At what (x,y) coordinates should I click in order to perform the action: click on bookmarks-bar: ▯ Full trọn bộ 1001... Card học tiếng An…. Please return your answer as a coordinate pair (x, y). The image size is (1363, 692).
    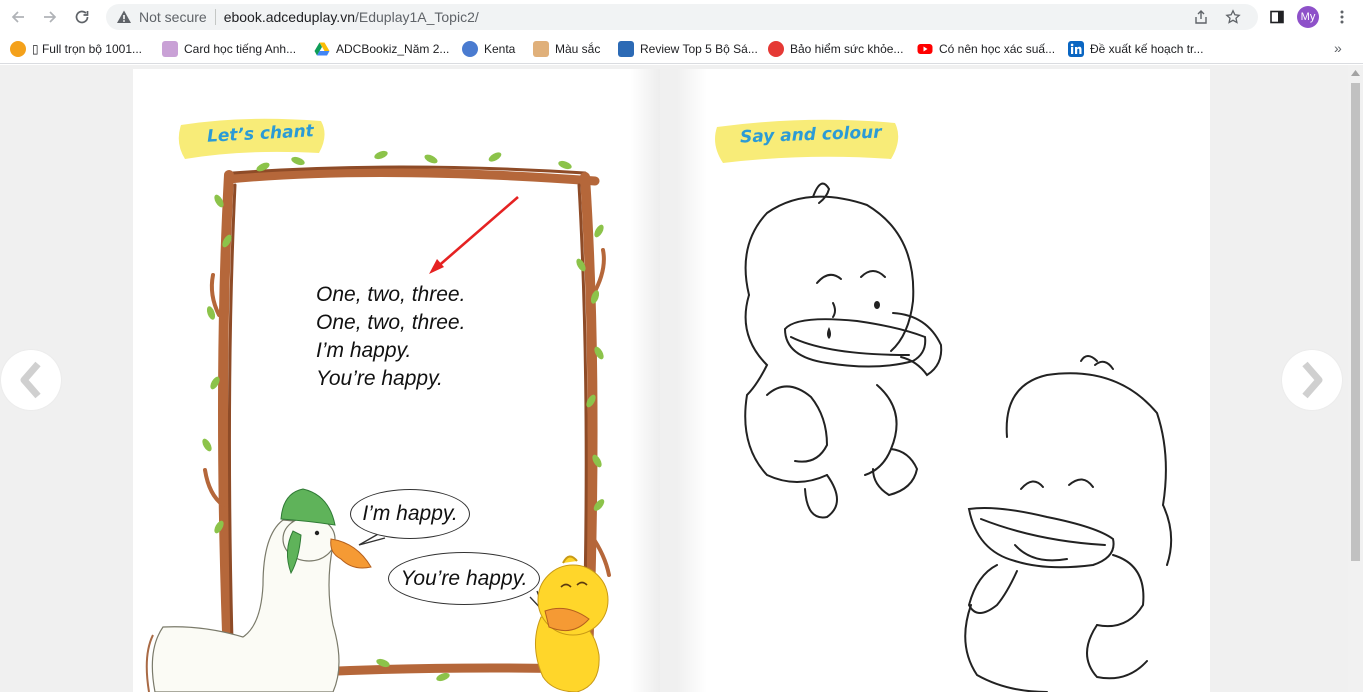
    Looking at the image, I should click on (681, 49).